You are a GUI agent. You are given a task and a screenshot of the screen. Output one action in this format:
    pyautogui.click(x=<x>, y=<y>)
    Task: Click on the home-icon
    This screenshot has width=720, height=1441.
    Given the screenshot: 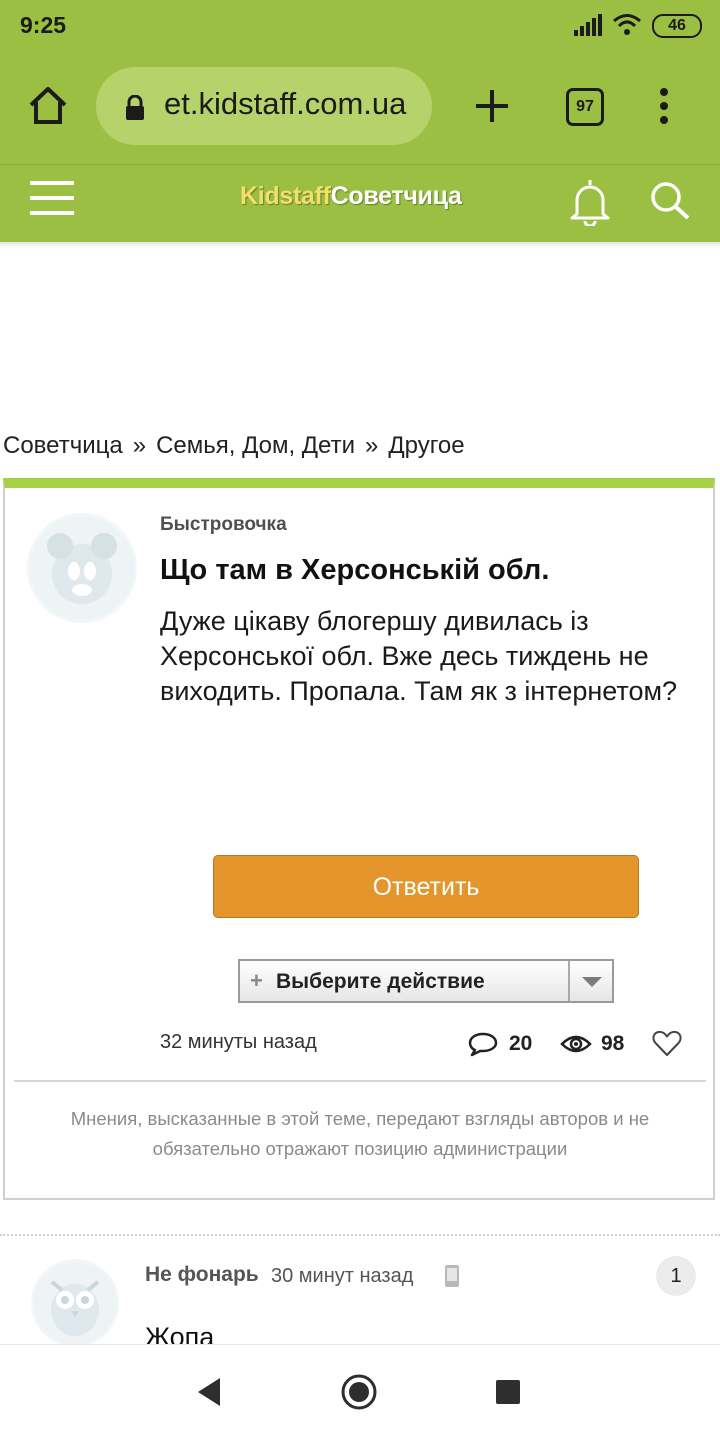 What is the action you would take?
    pyautogui.click(x=48, y=106)
    